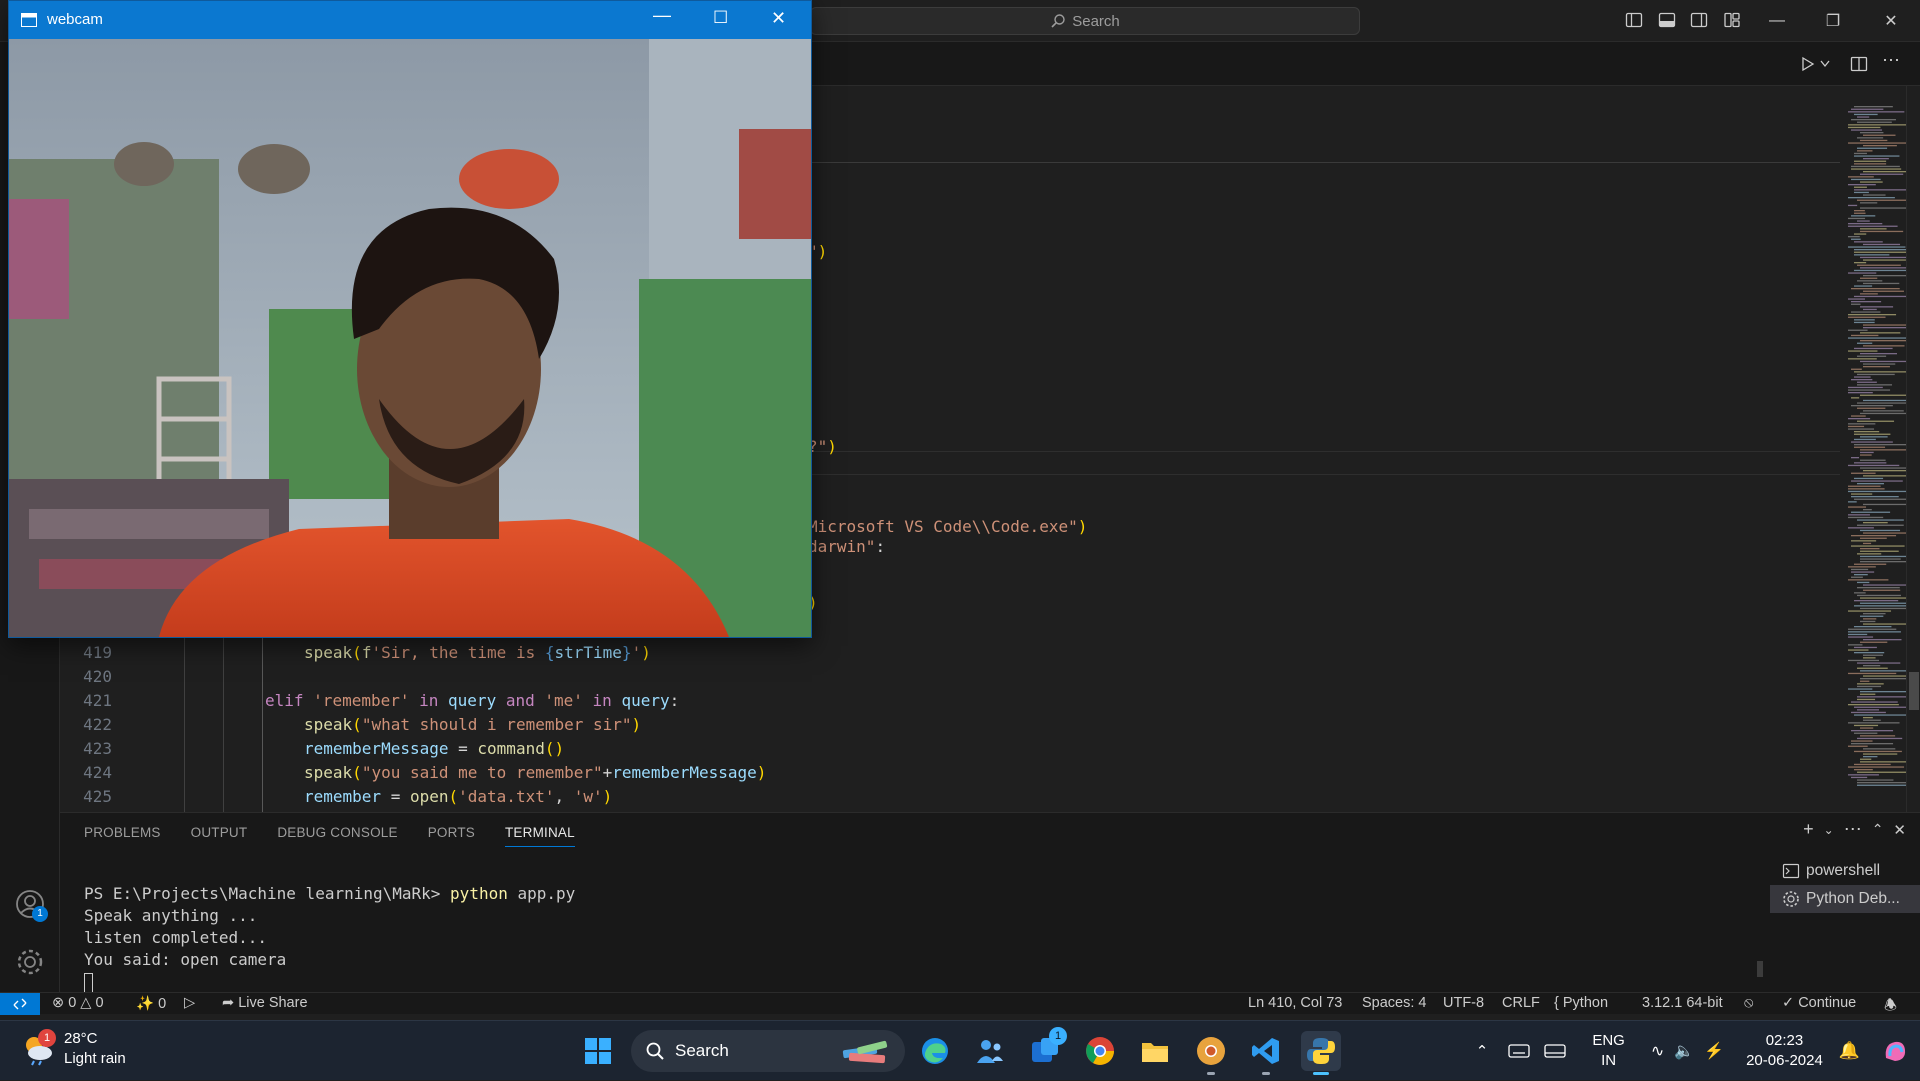 This screenshot has width=1920, height=1081. I want to click on tab-debug-console: DEBUG CONSOLE, so click(337, 836).